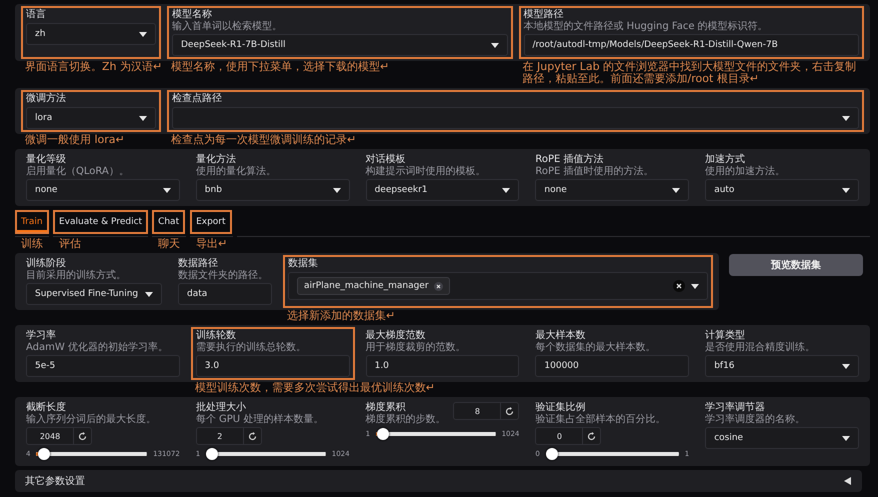 The height and width of the screenshot is (497, 878). What do you see at coordinates (386, 160) in the screenshot?
I see `field-label: 对话模板` at bounding box center [386, 160].